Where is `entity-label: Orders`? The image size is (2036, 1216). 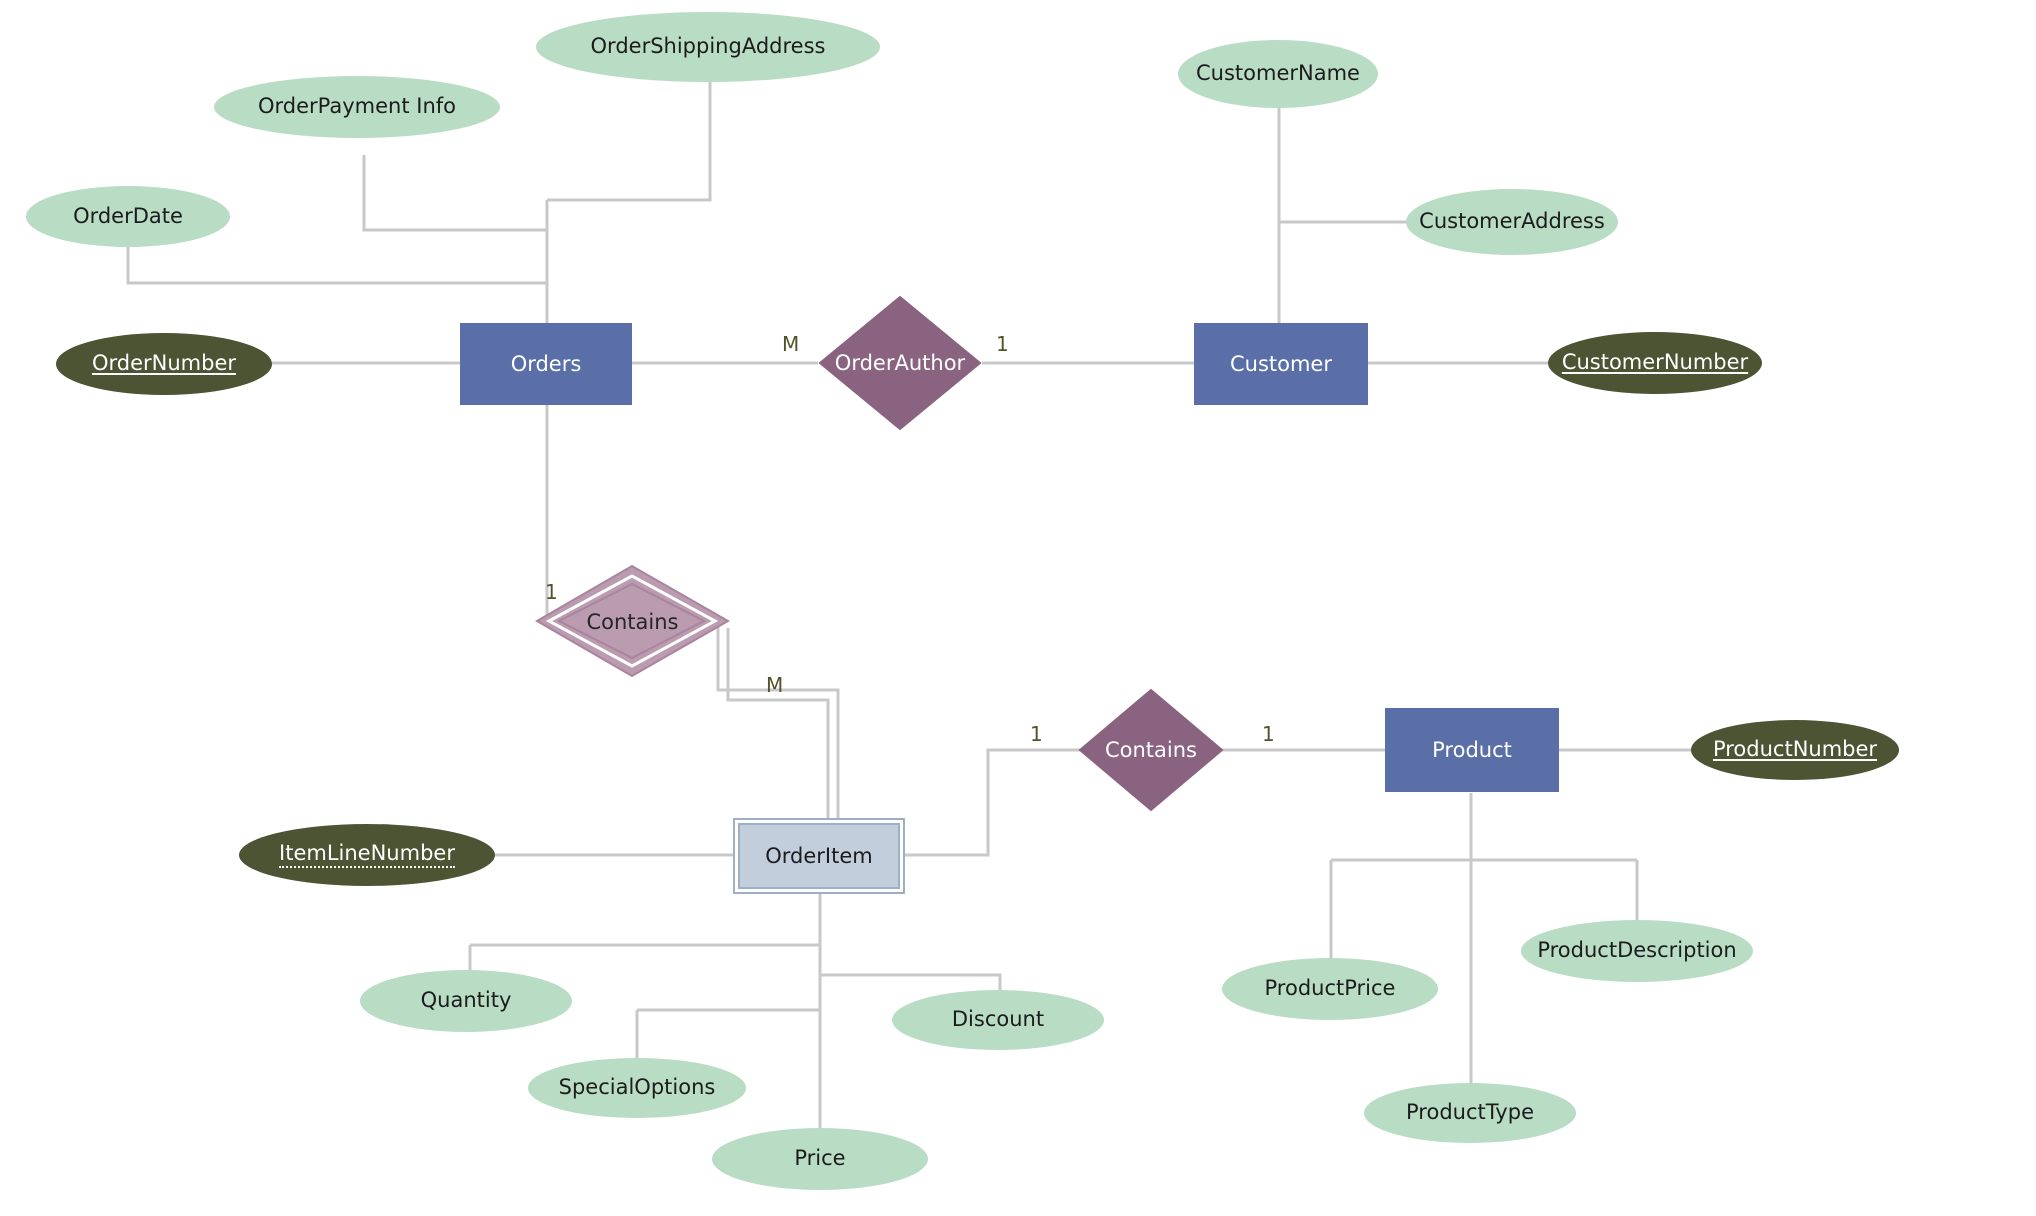
entity-label: Orders is located at coordinates (546, 364).